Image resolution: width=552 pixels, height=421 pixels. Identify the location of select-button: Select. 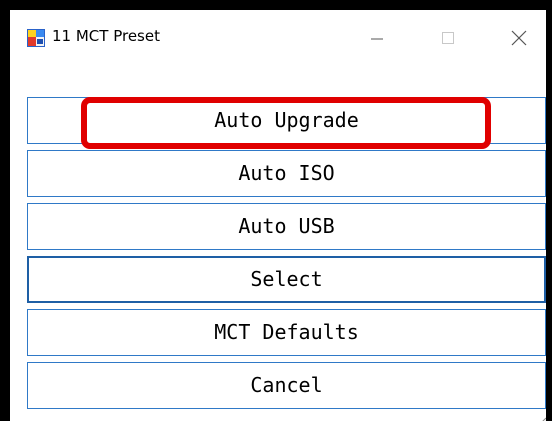
(286, 279).